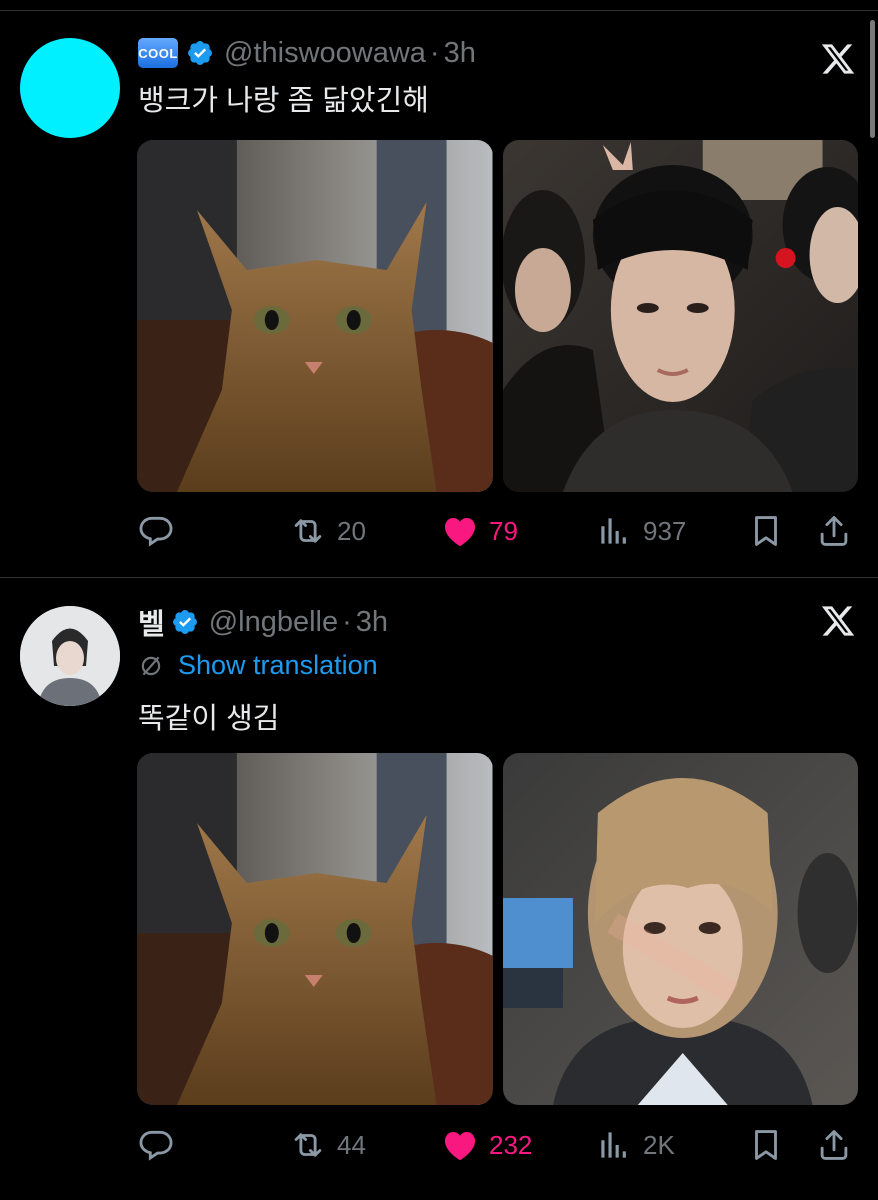 Image resolution: width=878 pixels, height=1200 pixels. I want to click on tweet-header: 벨 @lngbelle · 3h, so click(263, 622).